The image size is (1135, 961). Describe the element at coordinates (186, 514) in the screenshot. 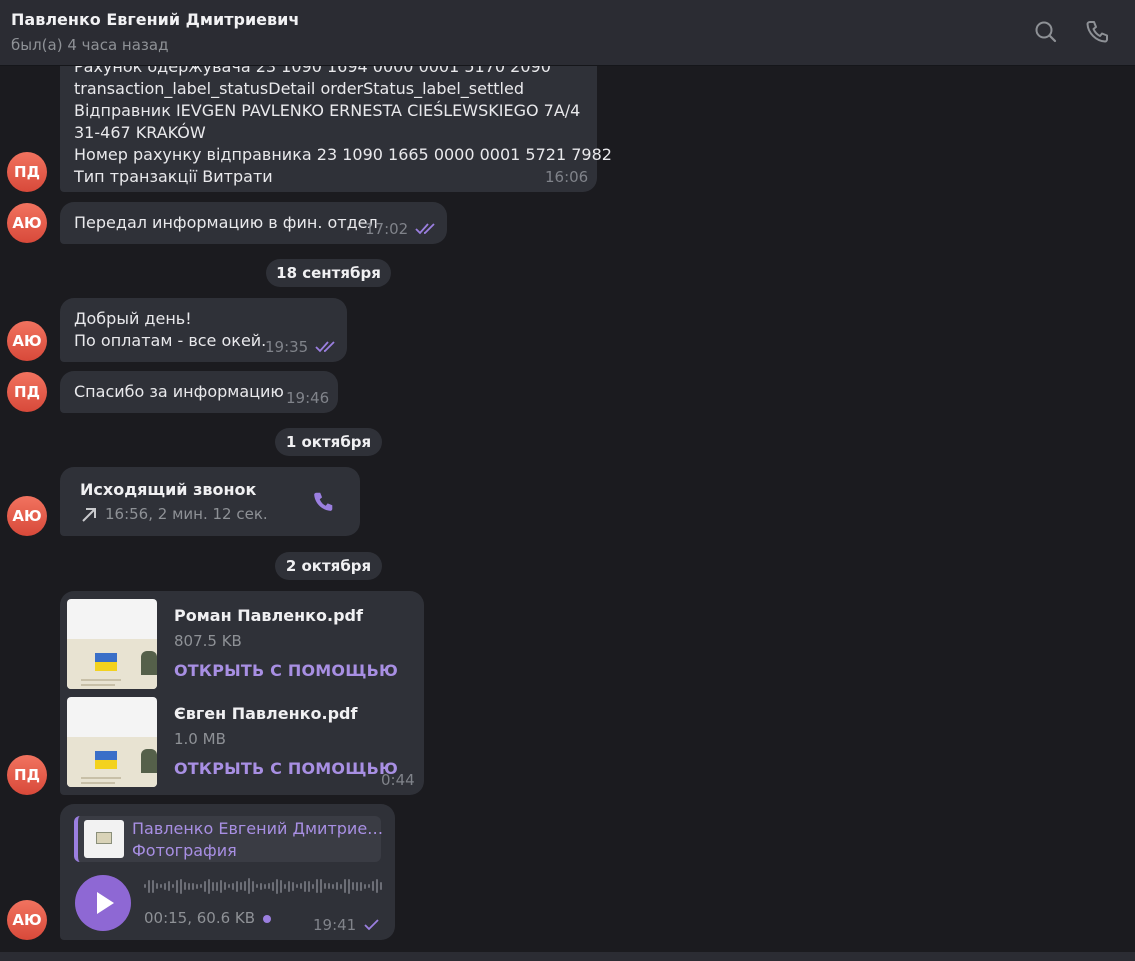

I see `call-details: 16:56, 2 мин. 12 сек.` at that location.